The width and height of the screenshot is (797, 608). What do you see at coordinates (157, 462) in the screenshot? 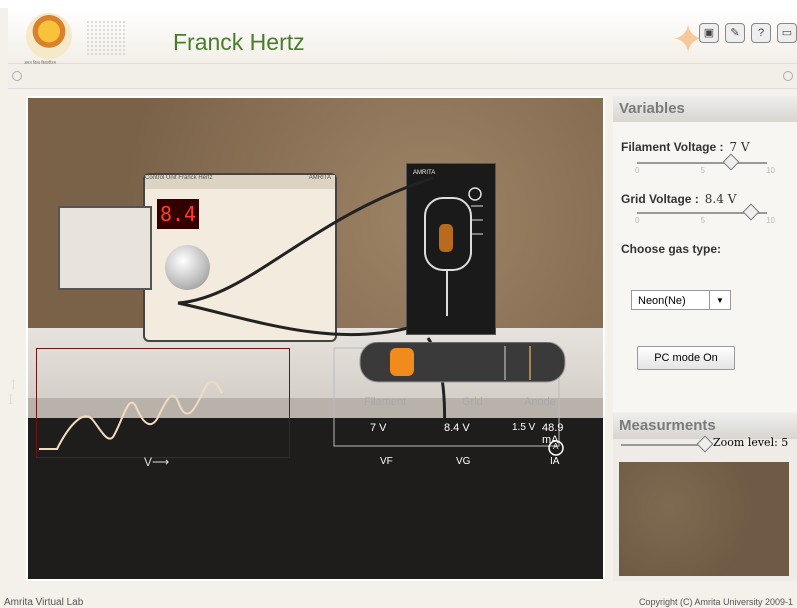
I see `x-axis-label: V⟶` at bounding box center [157, 462].